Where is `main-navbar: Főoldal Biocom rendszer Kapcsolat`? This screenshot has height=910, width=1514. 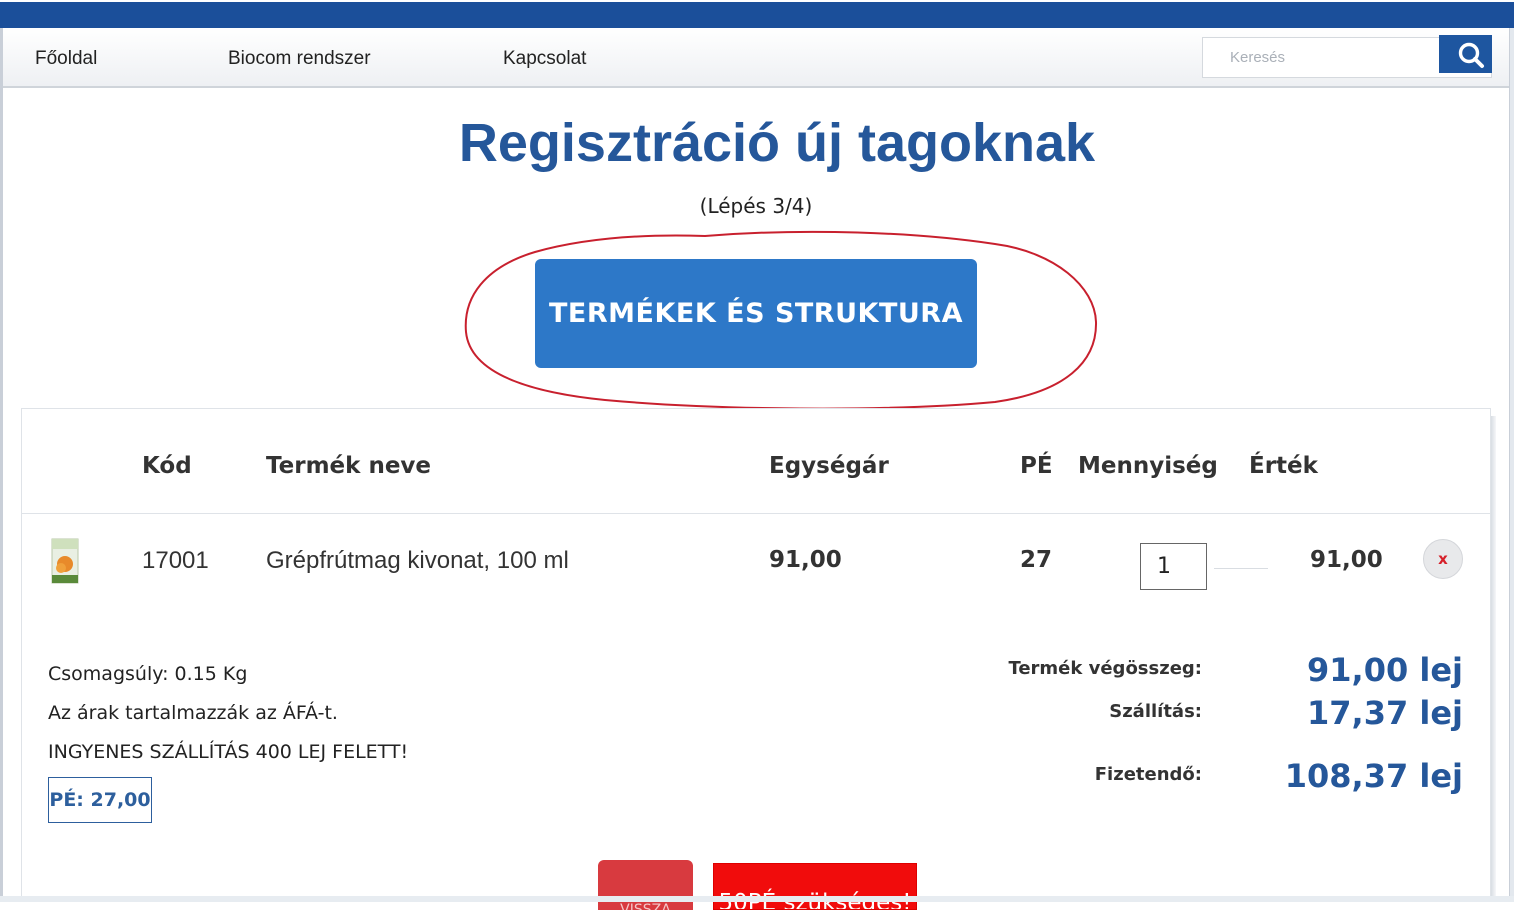 main-navbar: Főoldal Biocom rendszer Kapcsolat is located at coordinates (756, 58).